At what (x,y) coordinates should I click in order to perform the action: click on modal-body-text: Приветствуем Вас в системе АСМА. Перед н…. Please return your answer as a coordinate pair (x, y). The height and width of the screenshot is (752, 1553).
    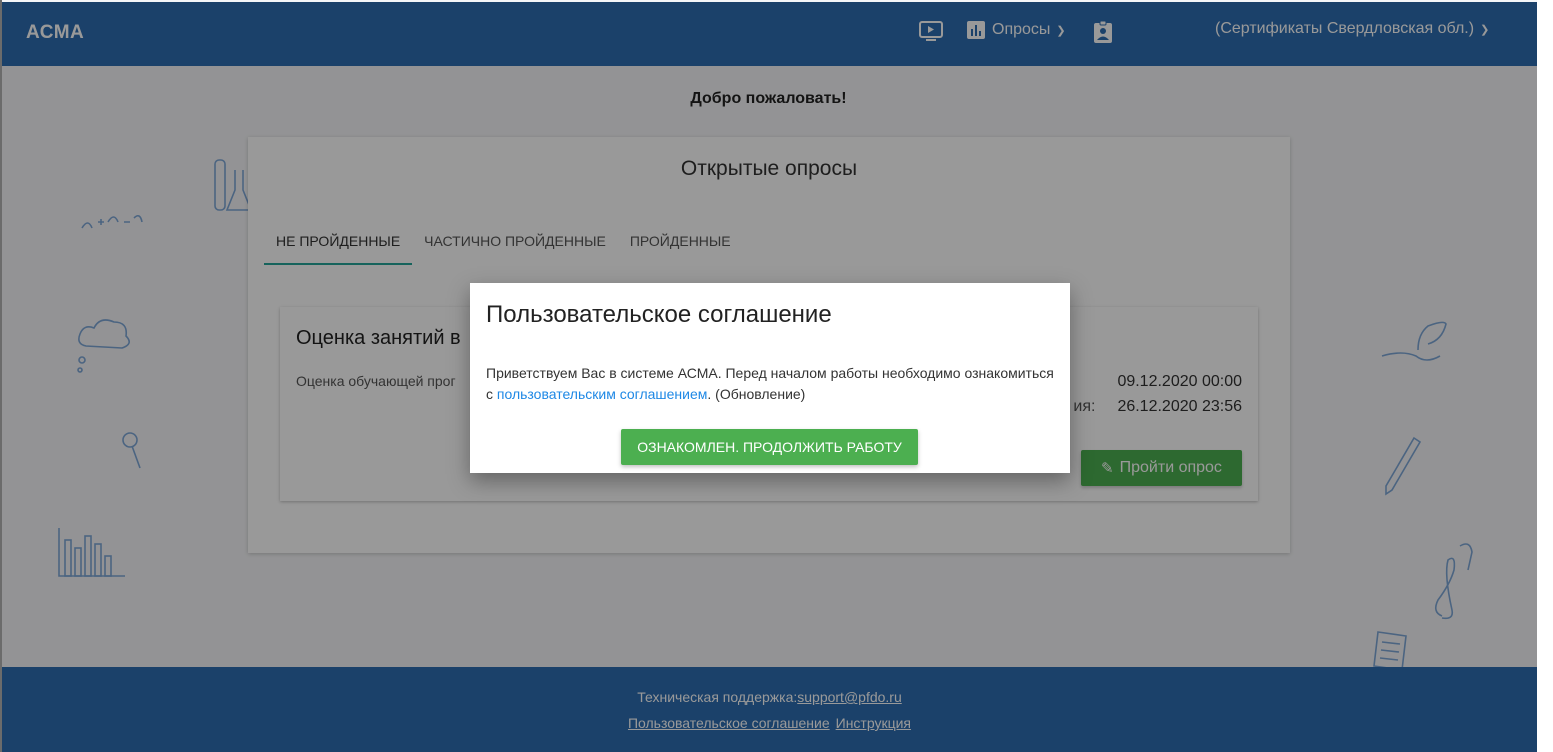
    Looking at the image, I should click on (771, 384).